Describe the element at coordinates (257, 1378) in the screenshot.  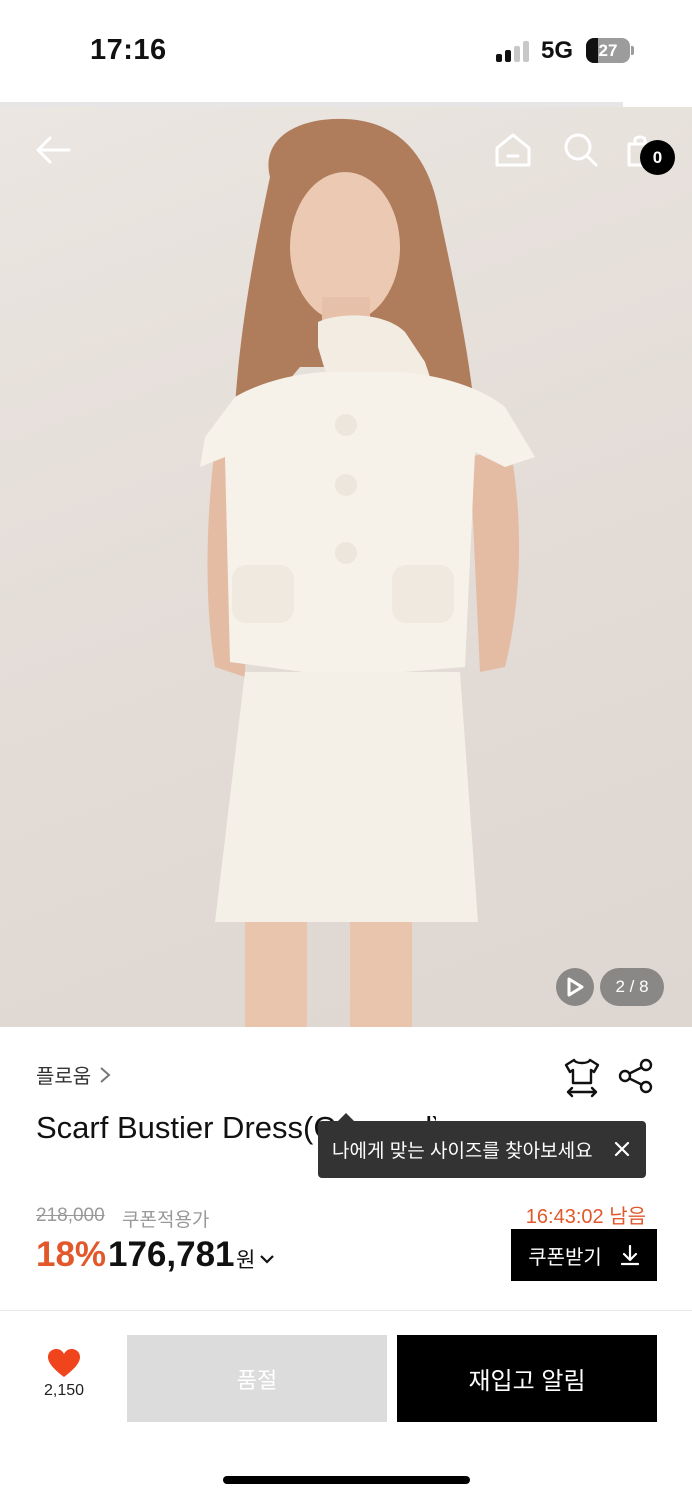
I see `soldout-button: 품절` at that location.